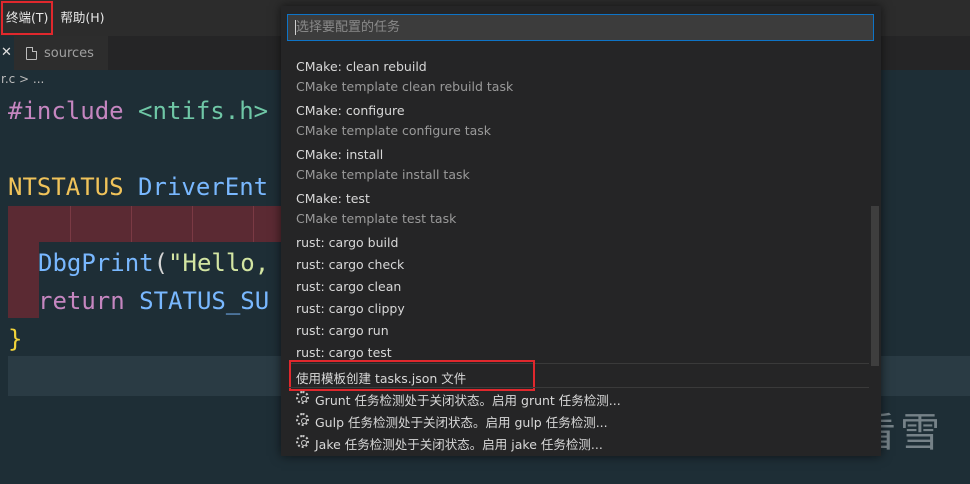  Describe the element at coordinates (219, 263) in the screenshot. I see `code-token: "Hello,` at that location.